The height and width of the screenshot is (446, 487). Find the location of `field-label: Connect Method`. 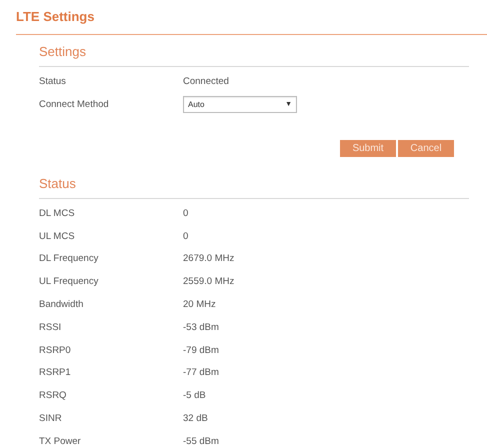

field-label: Connect Method is located at coordinates (74, 104).